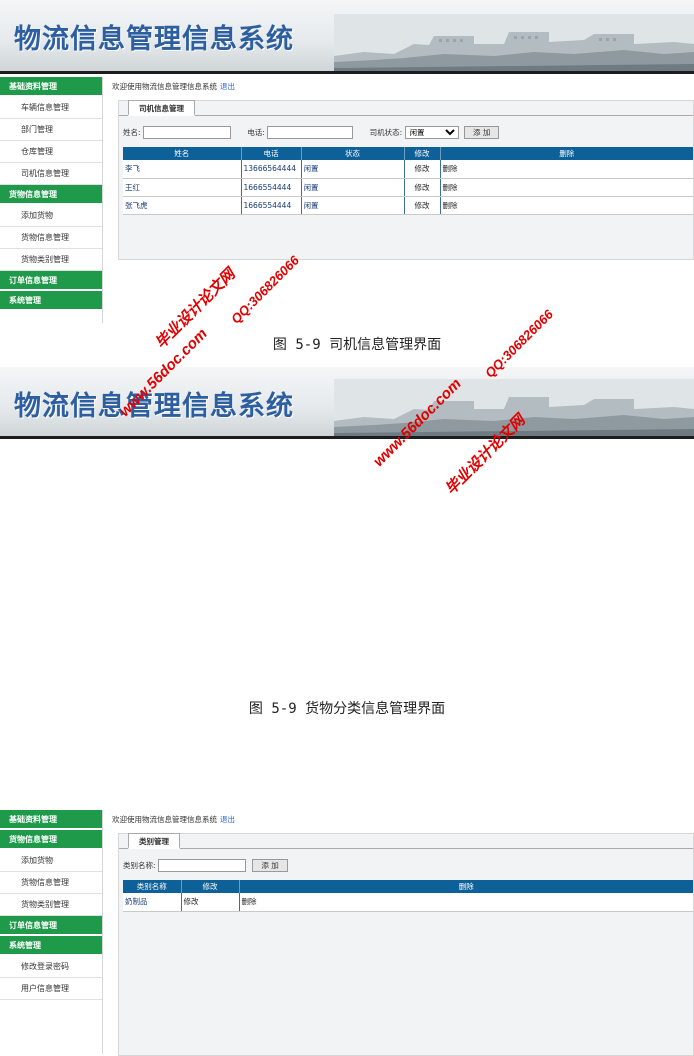 The height and width of the screenshot is (1056, 694). Describe the element at coordinates (139, 865) in the screenshot. I see `category-name-label: 类别名称:` at that location.